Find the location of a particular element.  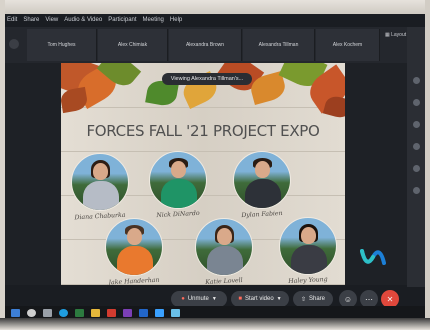

menu-participant: Participant is located at coordinates (122, 20).